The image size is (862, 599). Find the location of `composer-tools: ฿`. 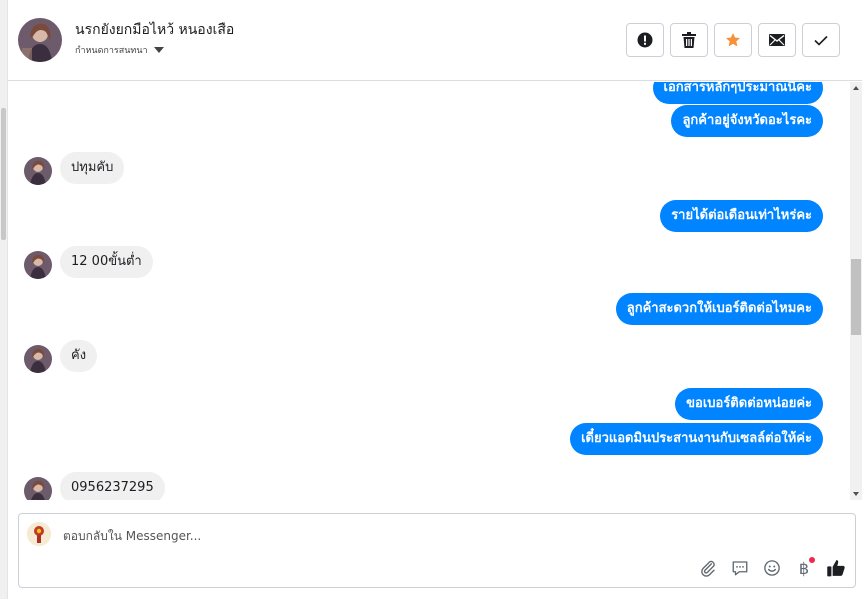

composer-tools: ฿ is located at coordinates (772, 568).